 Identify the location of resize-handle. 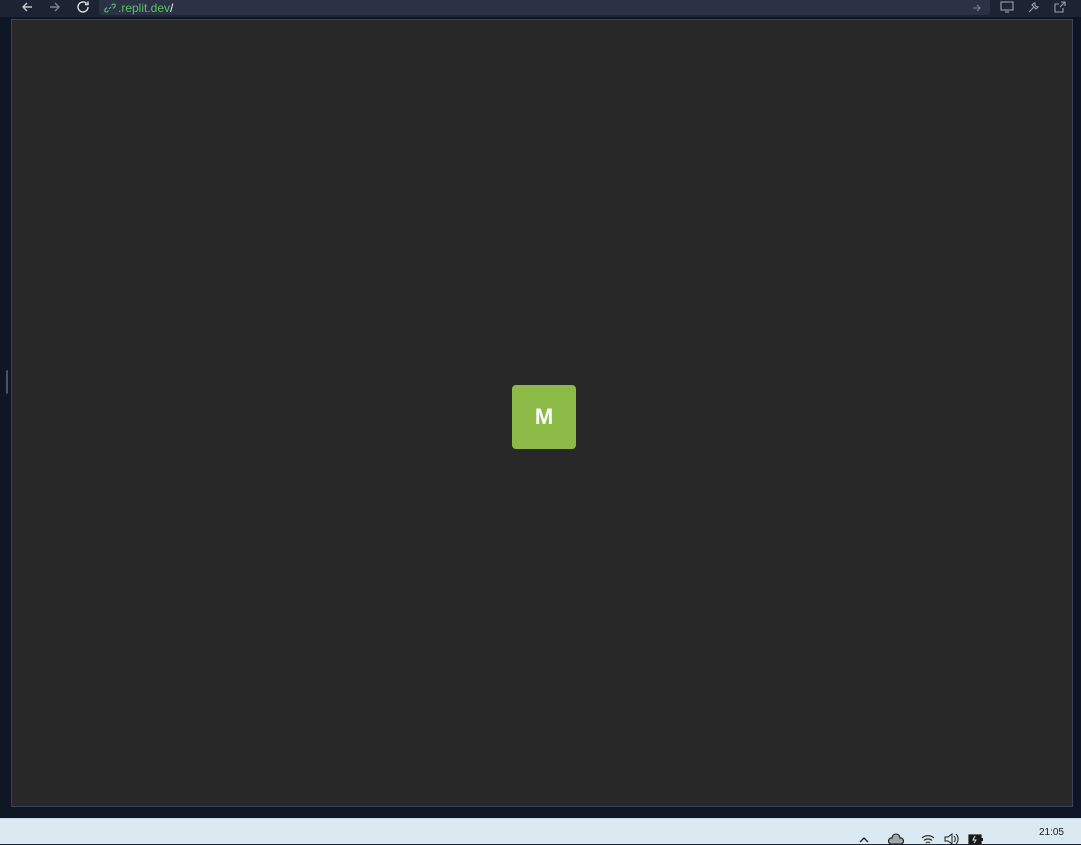
(7, 382).